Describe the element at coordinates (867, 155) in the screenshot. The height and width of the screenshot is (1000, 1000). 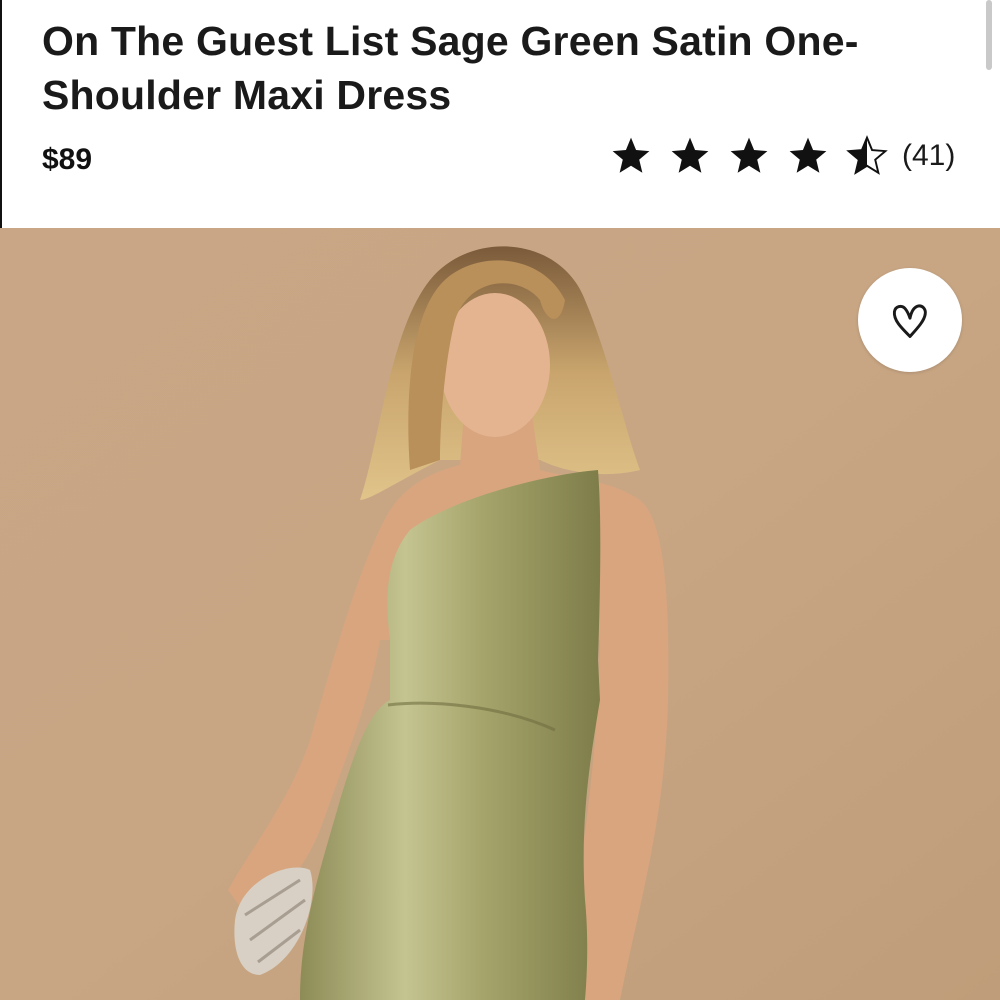
I see `half-star-icon` at that location.